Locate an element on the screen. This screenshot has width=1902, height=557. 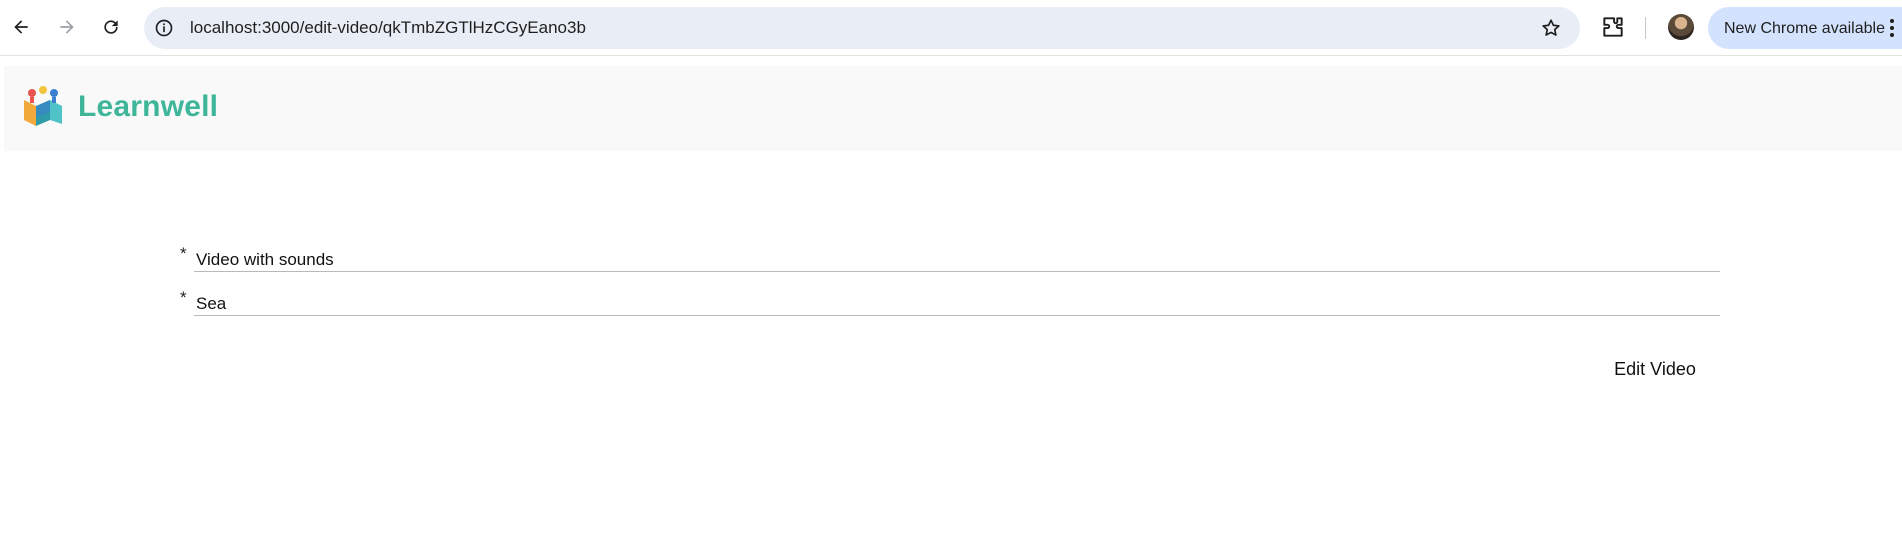
update-label: New Chrome available is located at coordinates (1804, 28).